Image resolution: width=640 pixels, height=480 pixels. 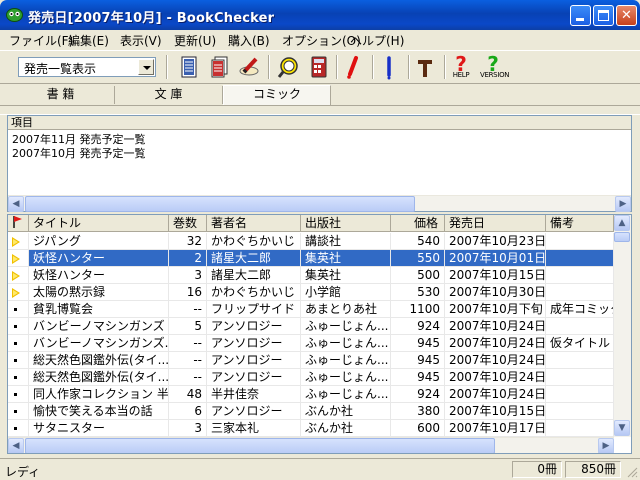 I want to click on menu-update: 更新(U), so click(x=195, y=40).